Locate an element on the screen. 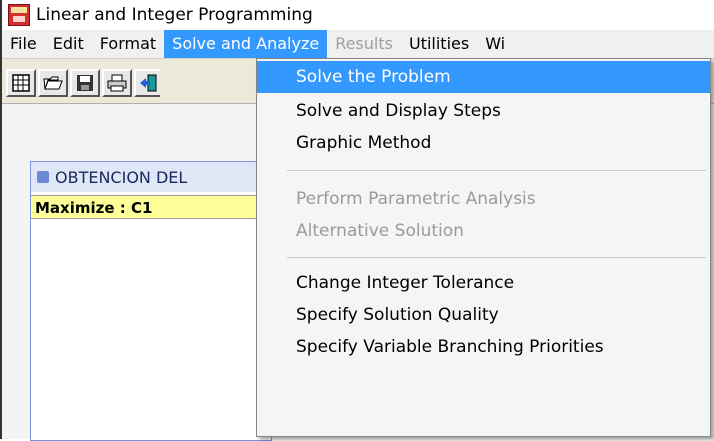 The height and width of the screenshot is (441, 714). menu-format: Format is located at coordinates (128, 44).